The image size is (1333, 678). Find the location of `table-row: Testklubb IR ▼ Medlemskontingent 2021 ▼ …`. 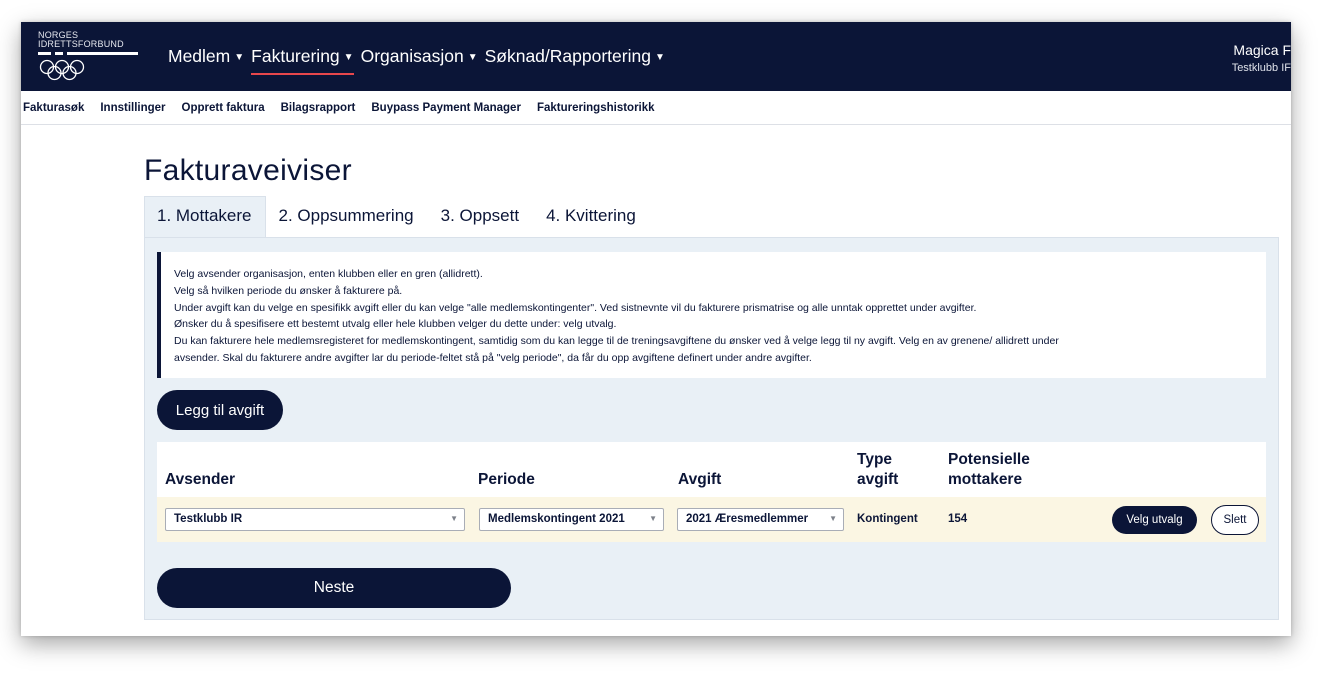

table-row: Testklubb IR ▼ Medlemskontingent 2021 ▼ … is located at coordinates (711, 519).